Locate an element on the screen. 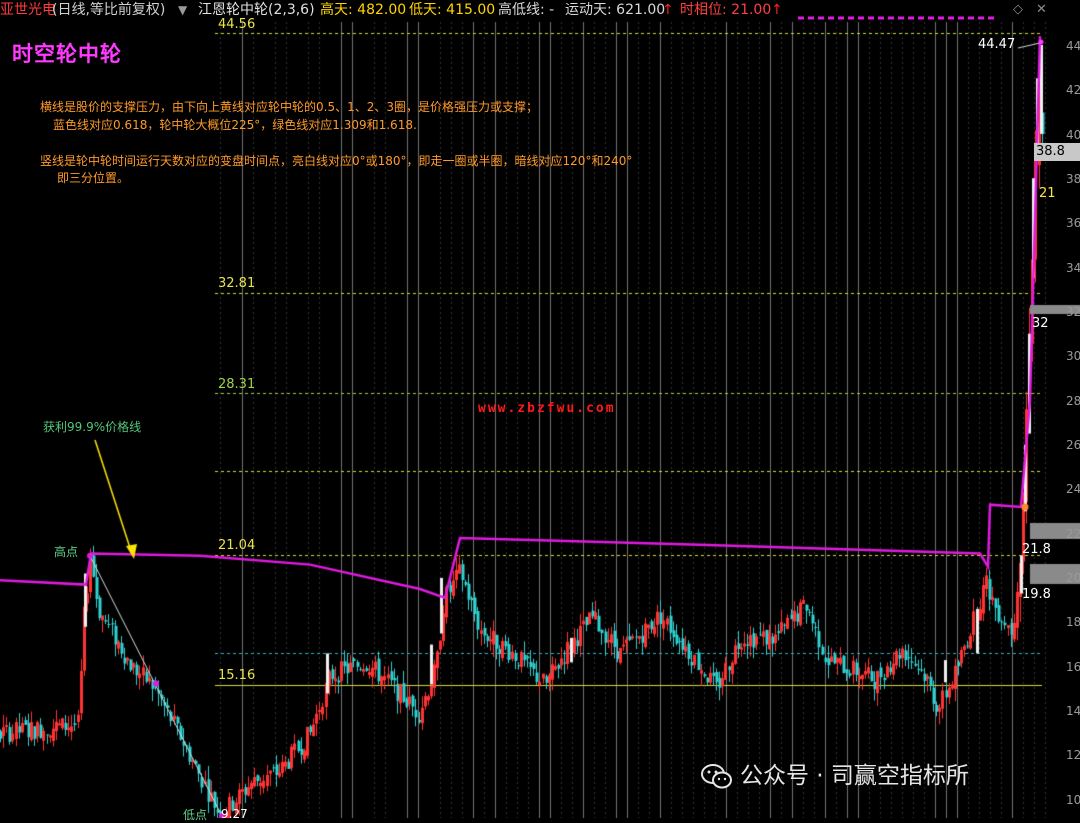 This screenshot has width=1080, height=823. low-point-value: 9.27 is located at coordinates (234, 814).